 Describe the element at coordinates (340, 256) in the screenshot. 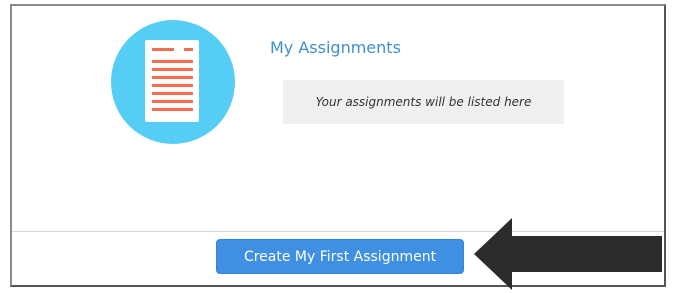

I see `create-first-assignment-button: Create My First Assignment` at that location.